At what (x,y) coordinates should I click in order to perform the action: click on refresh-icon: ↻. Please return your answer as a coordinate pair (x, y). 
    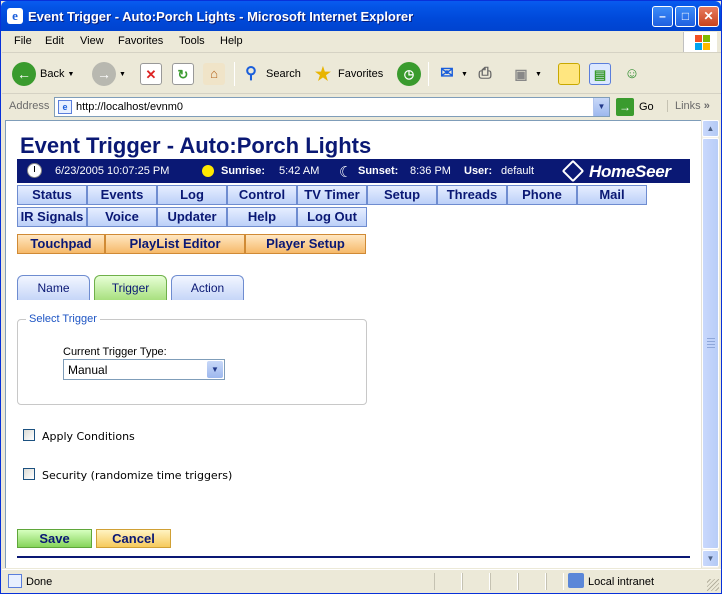
    Looking at the image, I should click on (183, 74).